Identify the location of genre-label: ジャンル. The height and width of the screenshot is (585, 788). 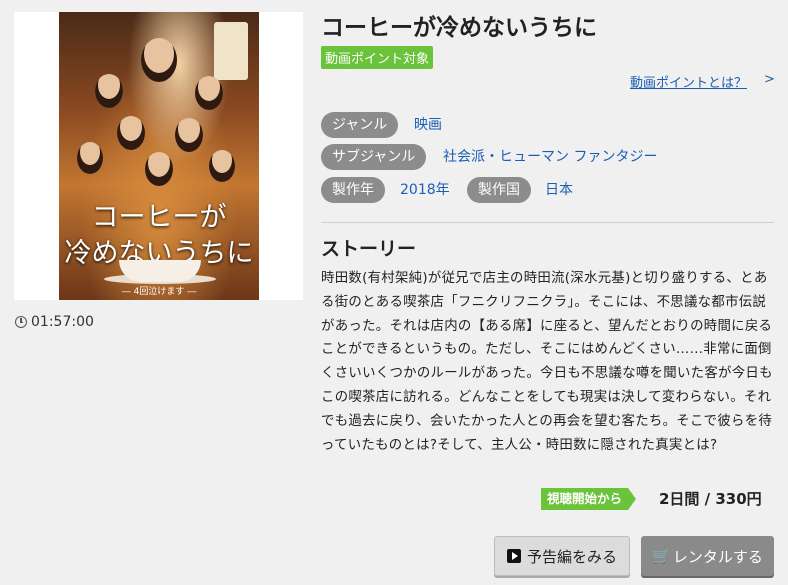
(360, 125).